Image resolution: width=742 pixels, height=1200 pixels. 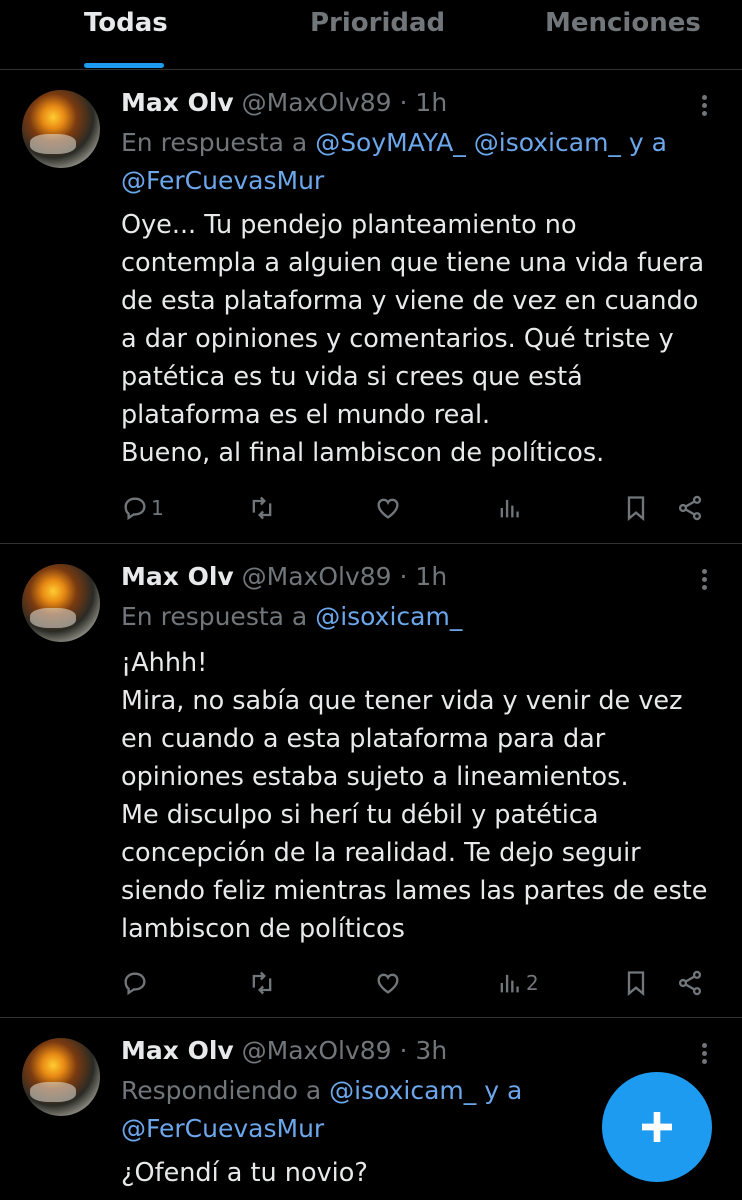 I want to click on tweet-time: · 3h, so click(x=423, y=1050).